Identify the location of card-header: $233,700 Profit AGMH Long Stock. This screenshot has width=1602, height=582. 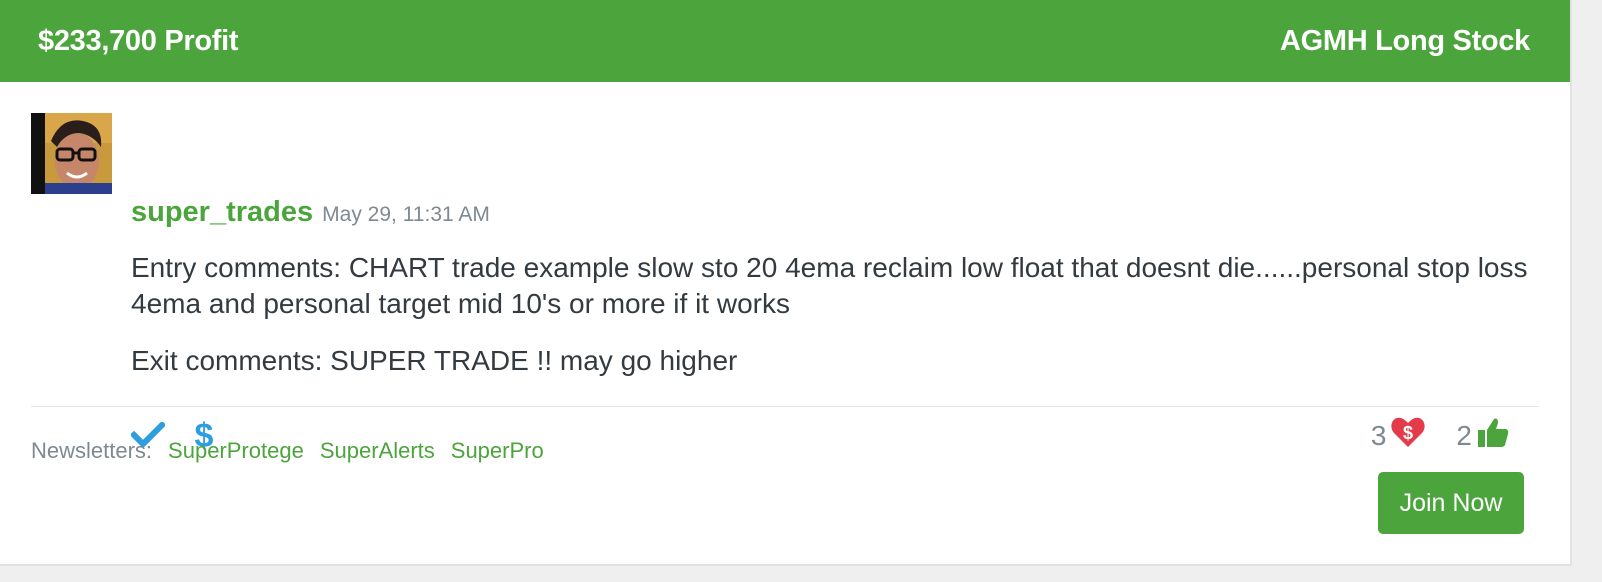
(785, 41).